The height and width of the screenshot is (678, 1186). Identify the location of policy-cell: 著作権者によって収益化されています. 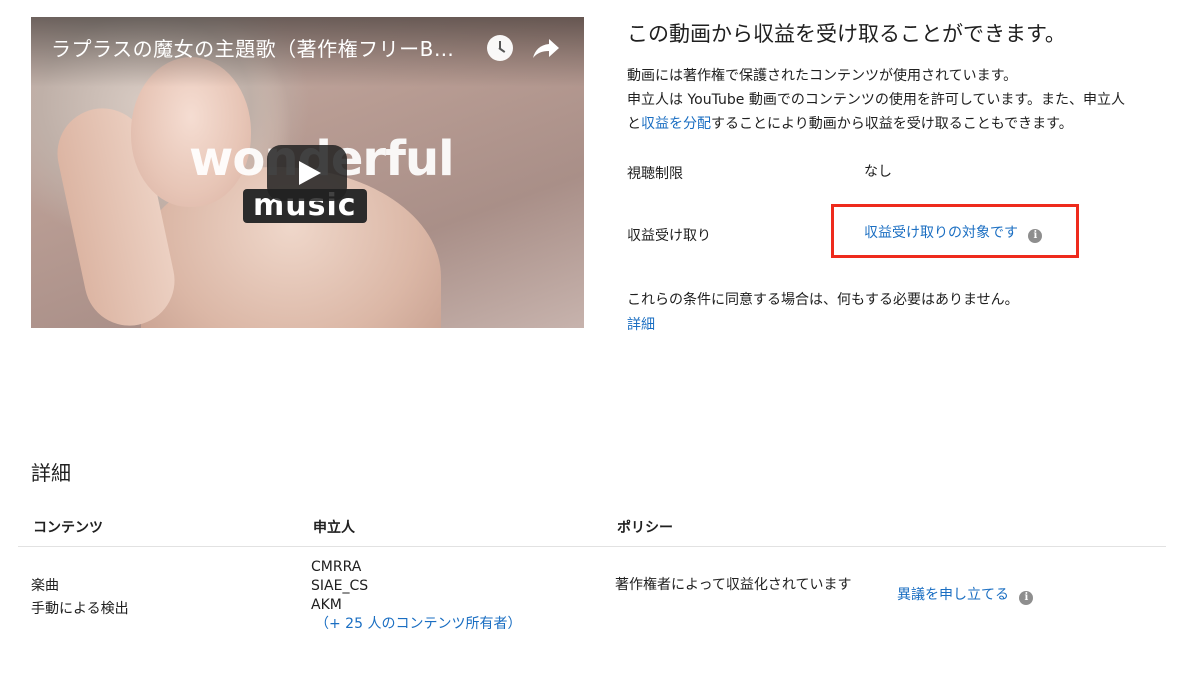
(733, 585).